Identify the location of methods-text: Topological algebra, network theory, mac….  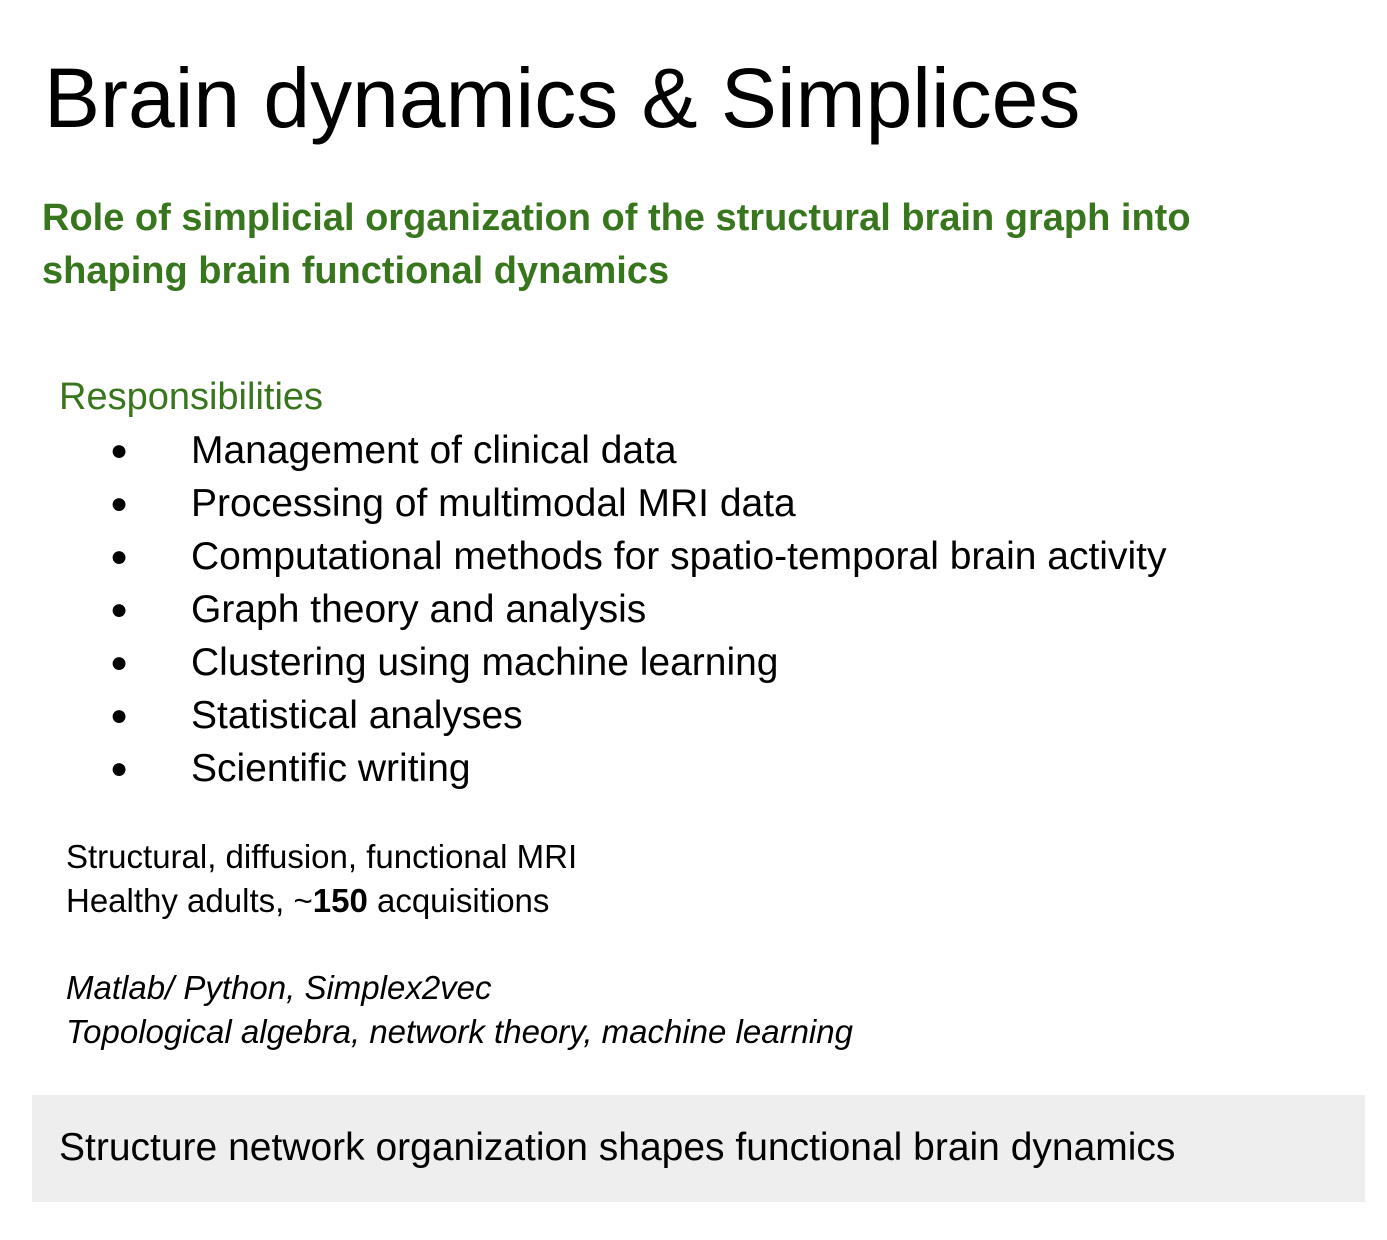
(459, 1031).